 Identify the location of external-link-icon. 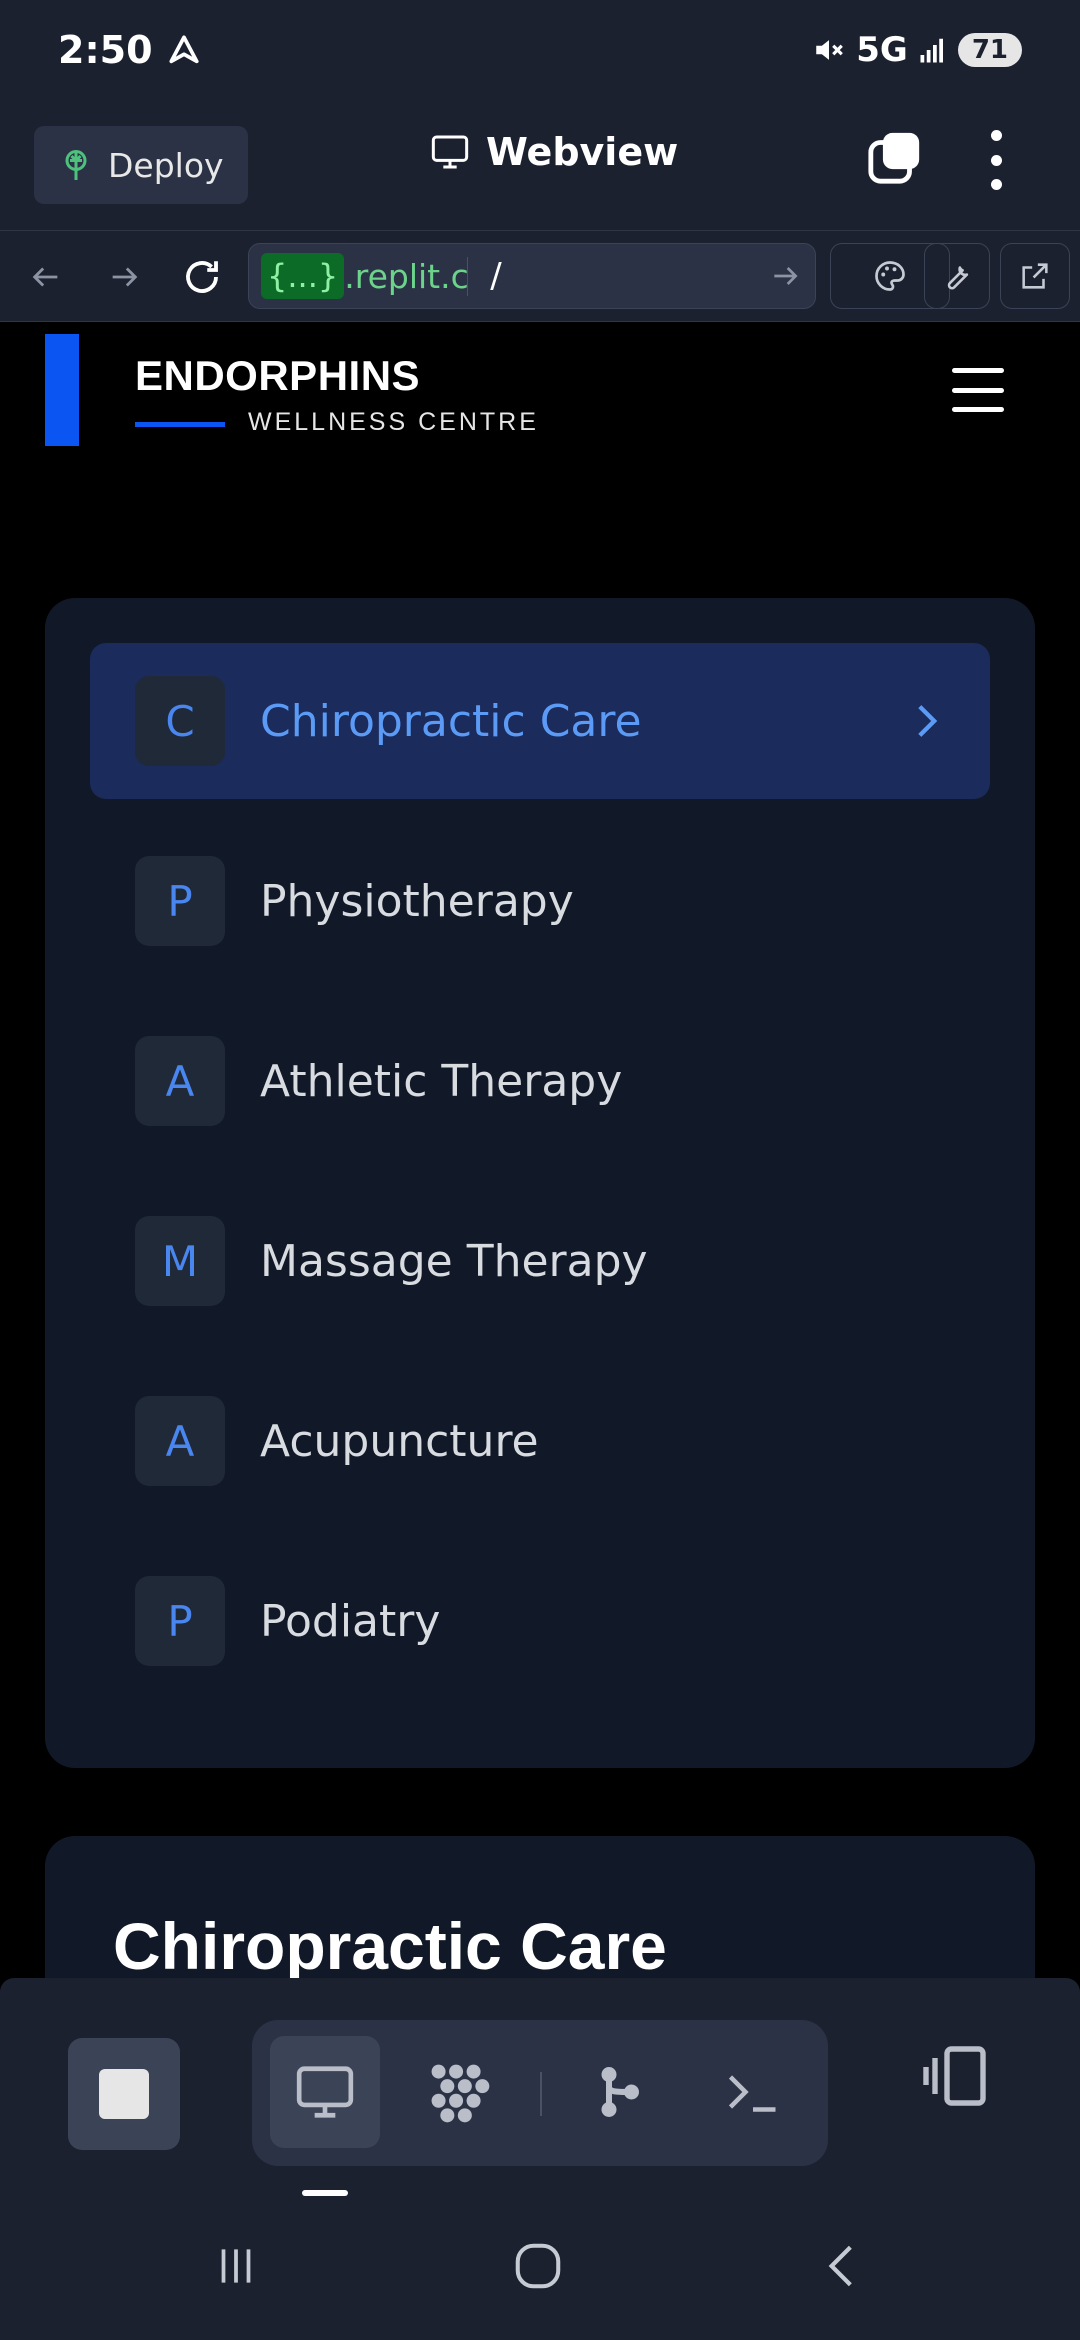
(1035, 276).